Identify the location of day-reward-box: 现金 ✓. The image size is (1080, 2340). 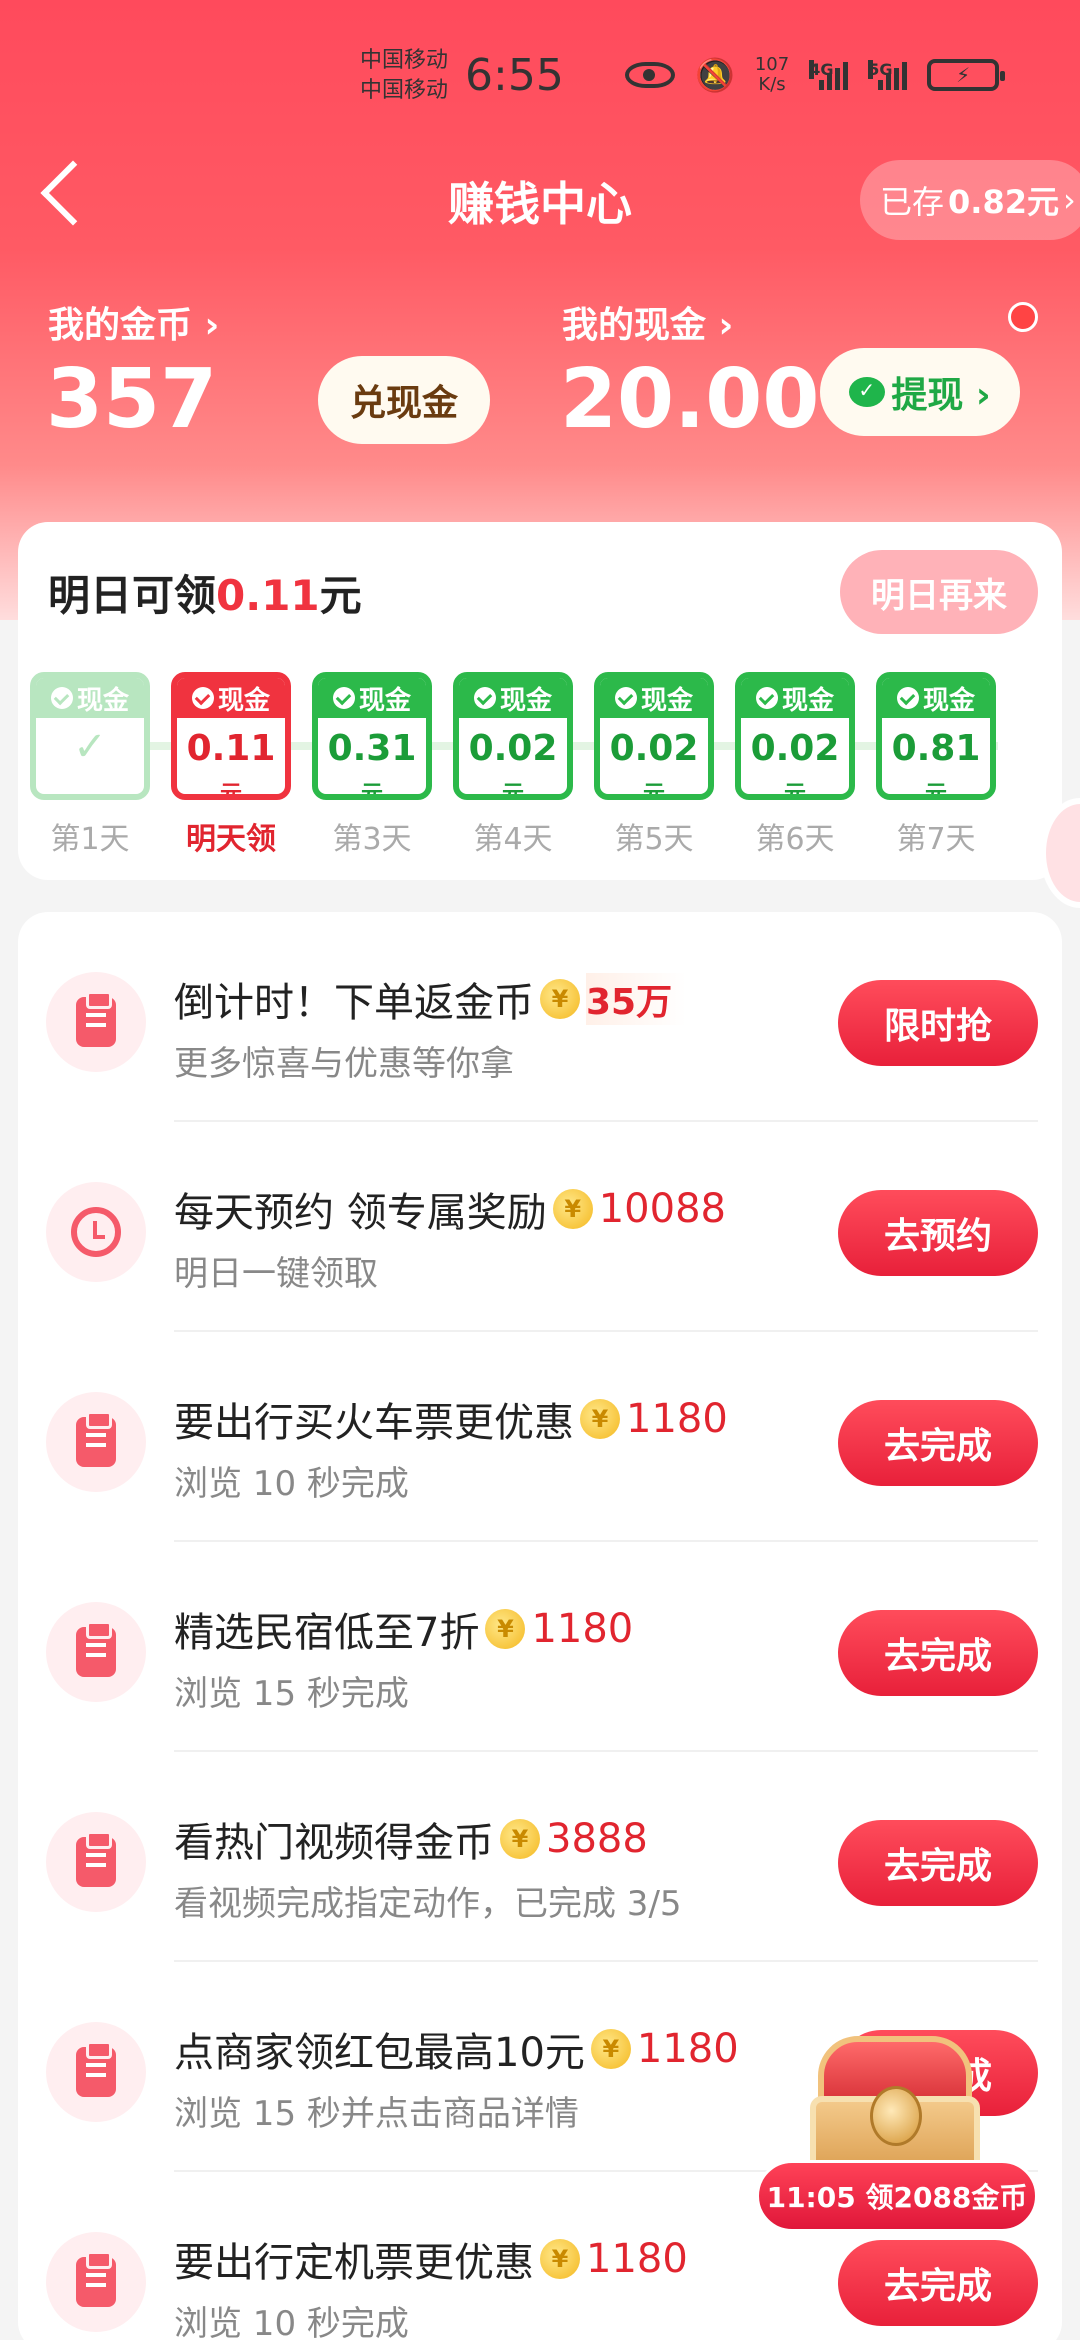
(90, 736).